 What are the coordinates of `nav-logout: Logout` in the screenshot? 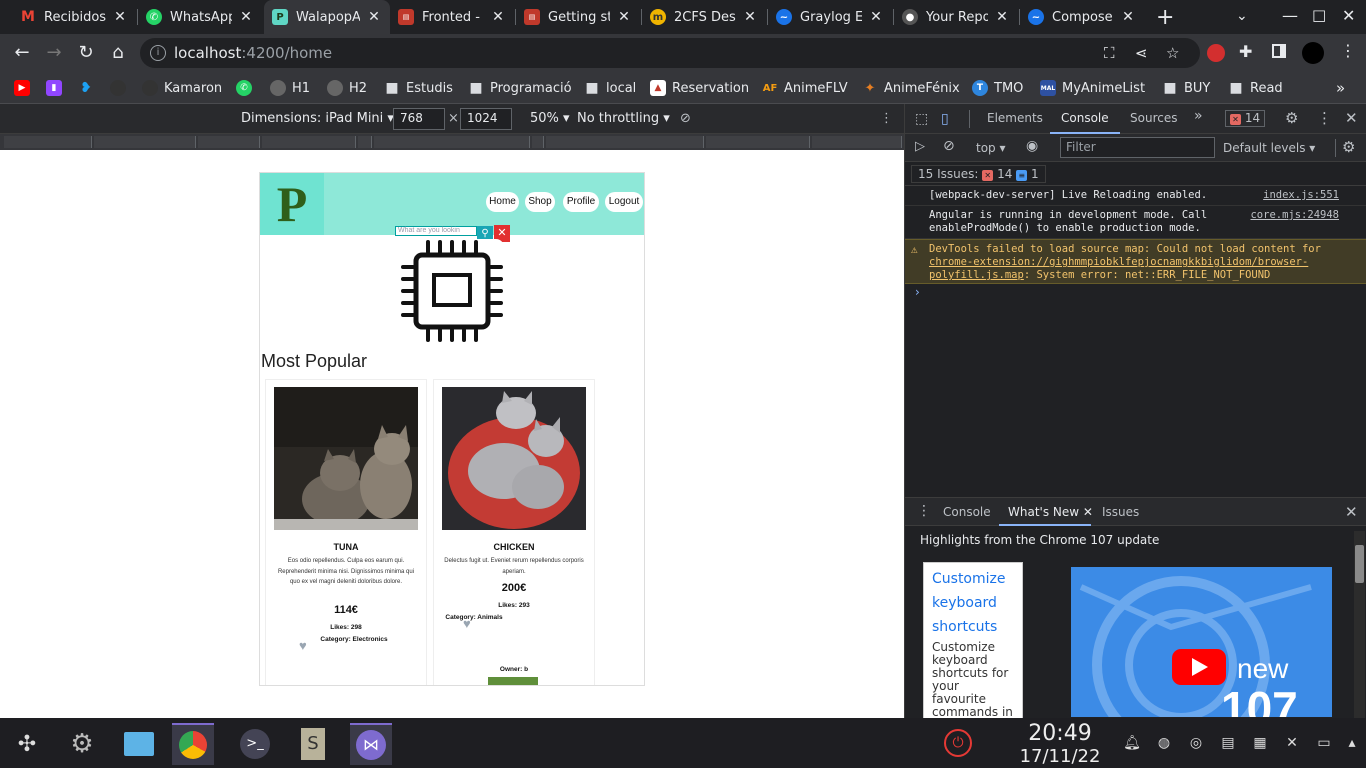 It's located at (624, 202).